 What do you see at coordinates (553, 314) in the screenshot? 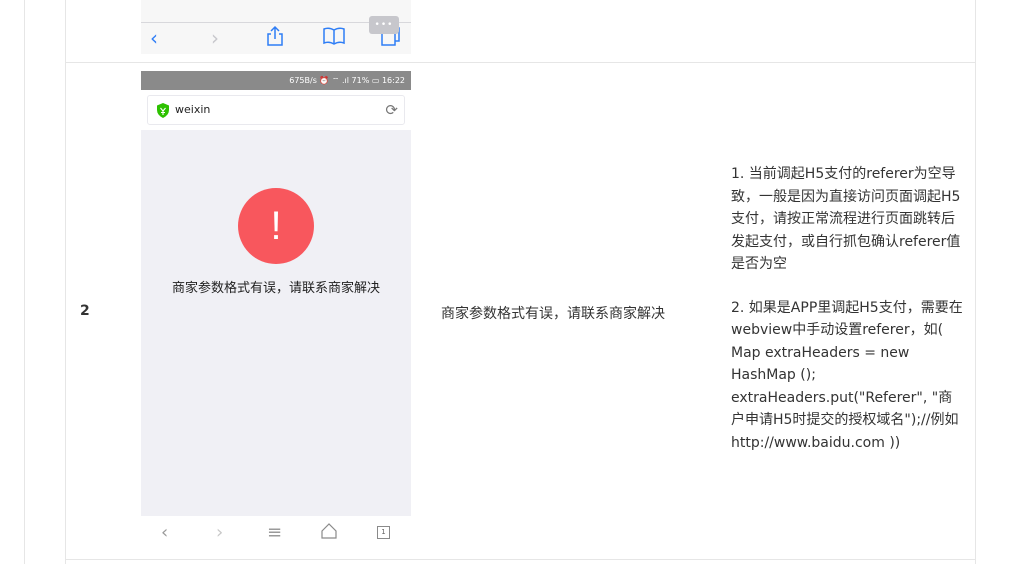
I see `error-message-cell: 商家参数格式有误，请联系商家解决` at bounding box center [553, 314].